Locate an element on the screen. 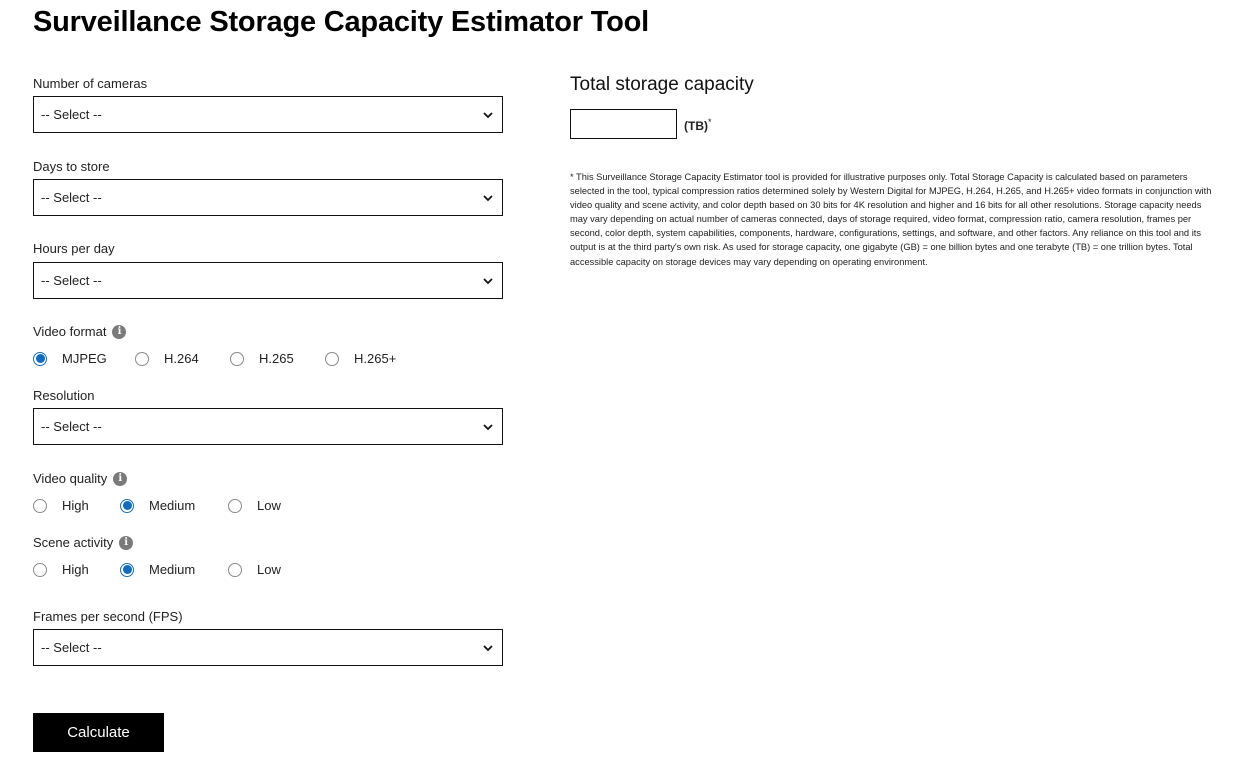 This screenshot has height=757, width=1251. cameras-select: -- Select -- is located at coordinates (268, 114).